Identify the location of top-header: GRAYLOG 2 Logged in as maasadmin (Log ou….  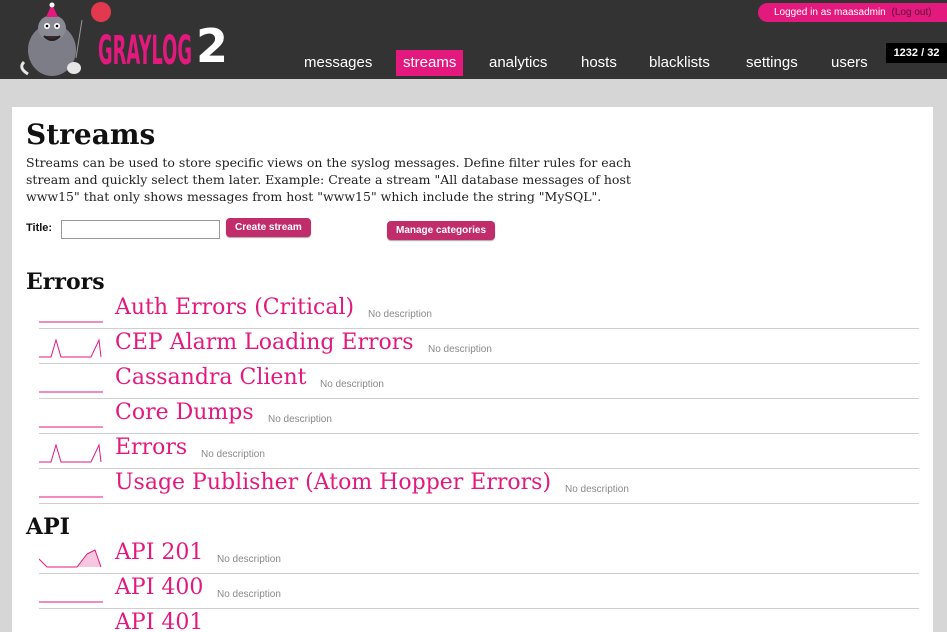
(473, 39).